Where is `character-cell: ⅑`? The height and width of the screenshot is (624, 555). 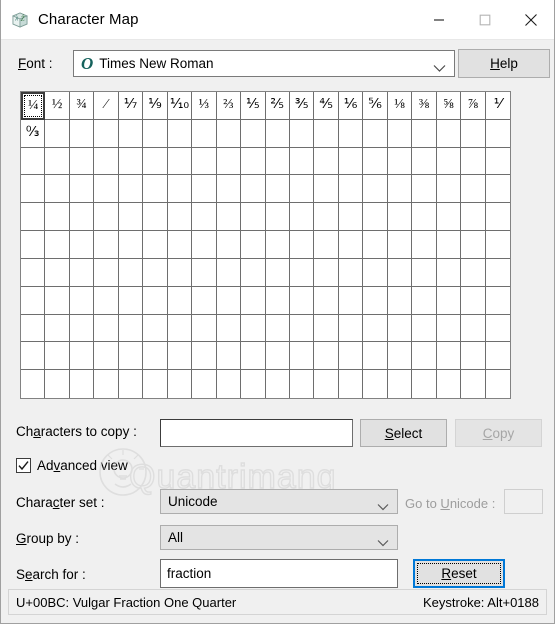 character-cell: ⅑ is located at coordinates (155, 106).